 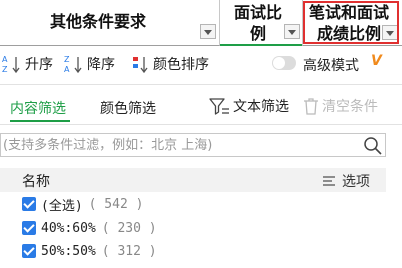 I want to click on options-button: 选项, so click(x=346, y=181).